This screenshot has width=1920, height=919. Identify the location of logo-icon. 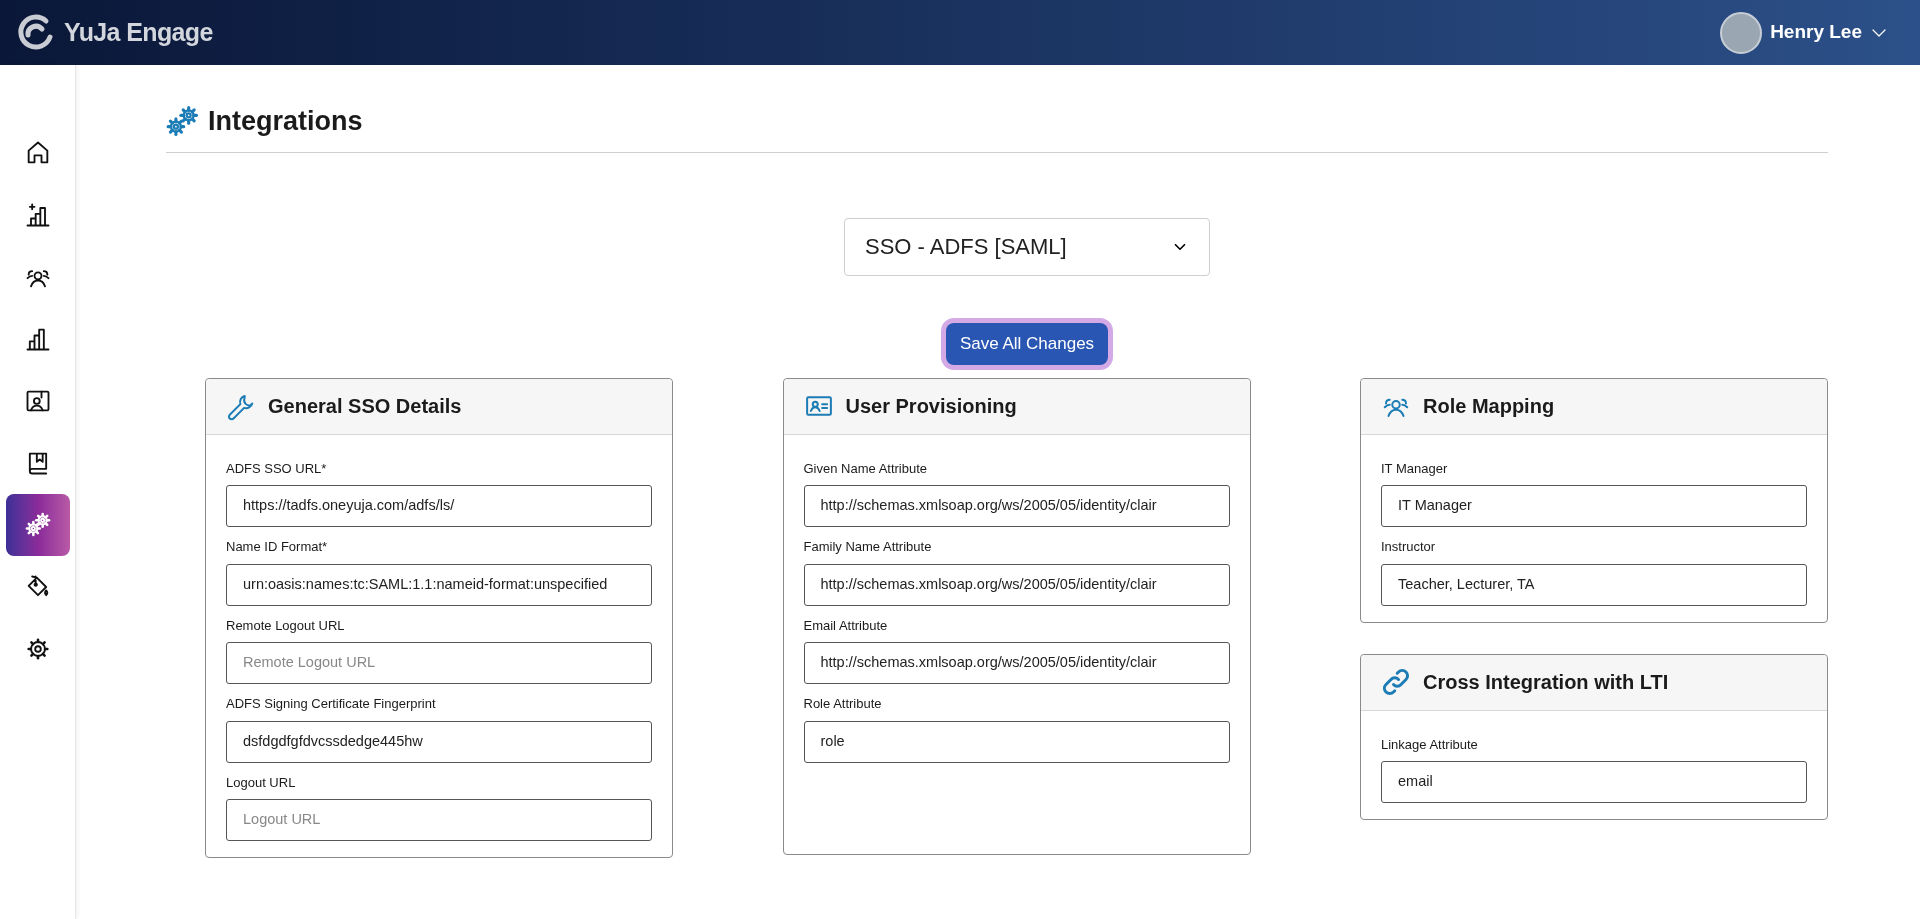
(36, 32).